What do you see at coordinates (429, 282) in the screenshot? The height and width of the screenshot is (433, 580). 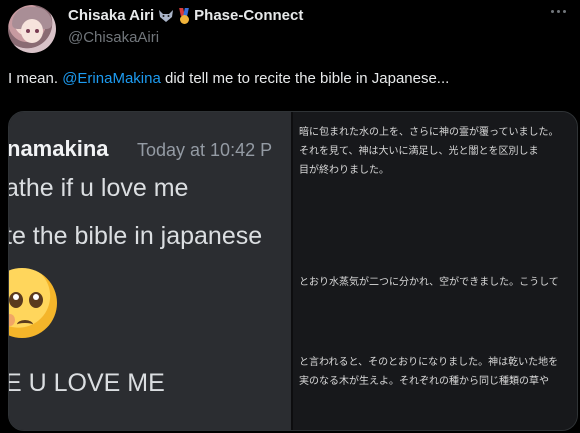 I see `japanese-text-line: とおり水蒸気が二つに分かれ、空ができました。こうして` at bounding box center [429, 282].